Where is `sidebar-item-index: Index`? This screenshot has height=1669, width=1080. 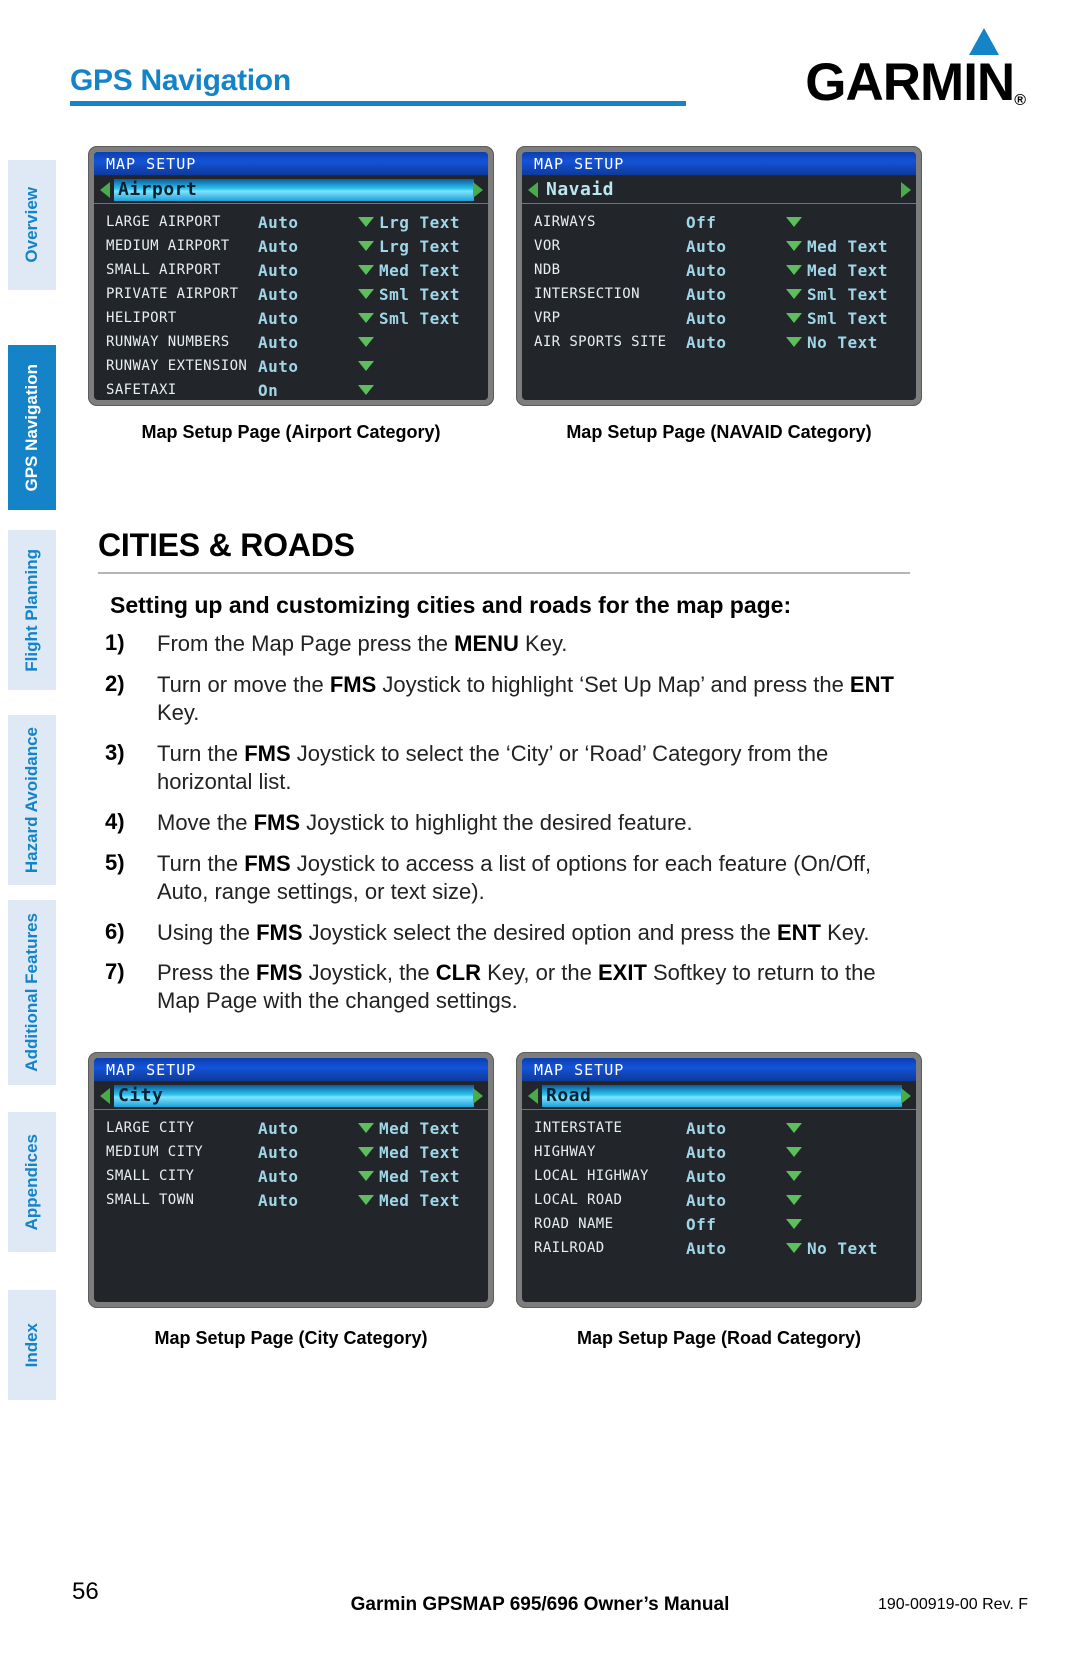 sidebar-item-index: Index is located at coordinates (32, 1345).